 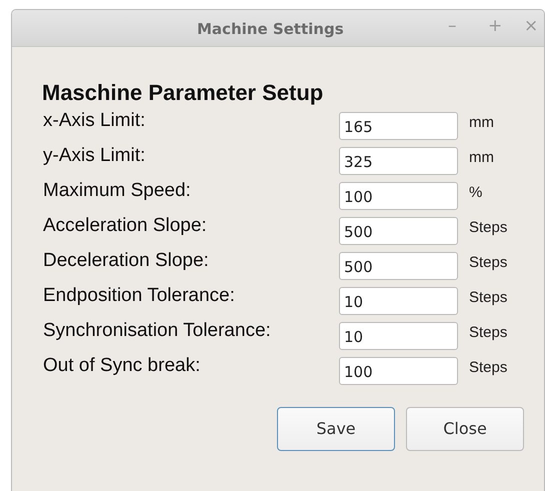 What do you see at coordinates (398, 160) in the screenshot?
I see `input-field: 325` at bounding box center [398, 160].